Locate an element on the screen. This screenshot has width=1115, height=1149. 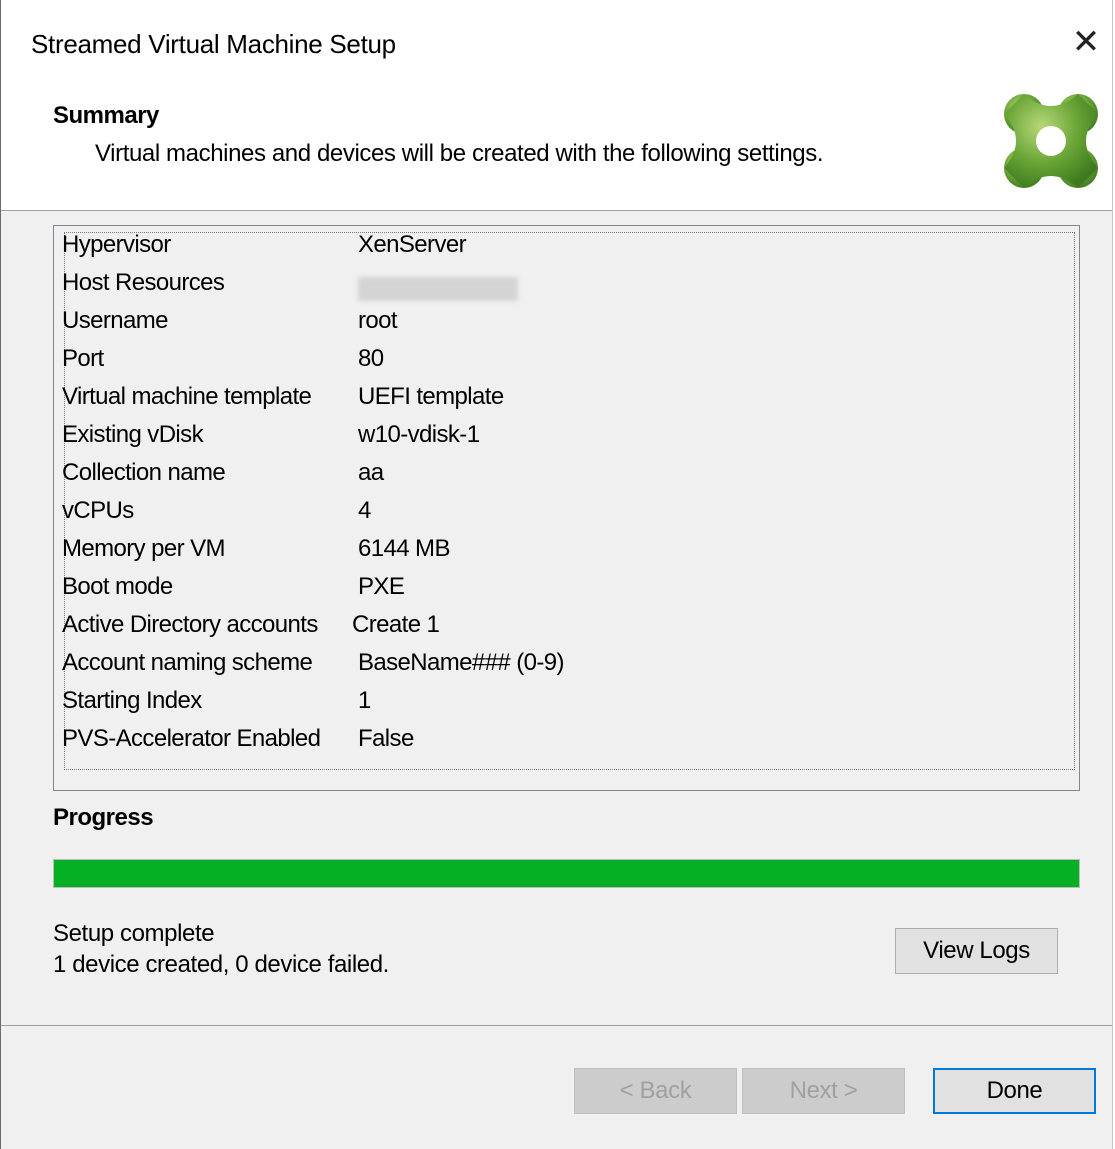
summary-key: Port is located at coordinates (83, 358).